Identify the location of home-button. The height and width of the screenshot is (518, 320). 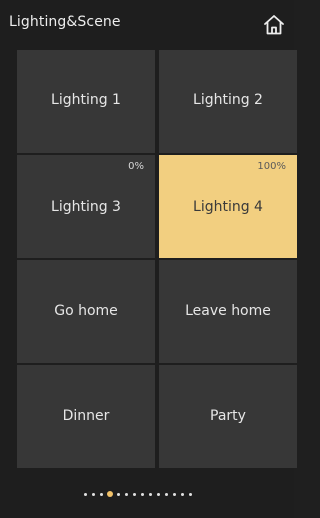
(274, 25).